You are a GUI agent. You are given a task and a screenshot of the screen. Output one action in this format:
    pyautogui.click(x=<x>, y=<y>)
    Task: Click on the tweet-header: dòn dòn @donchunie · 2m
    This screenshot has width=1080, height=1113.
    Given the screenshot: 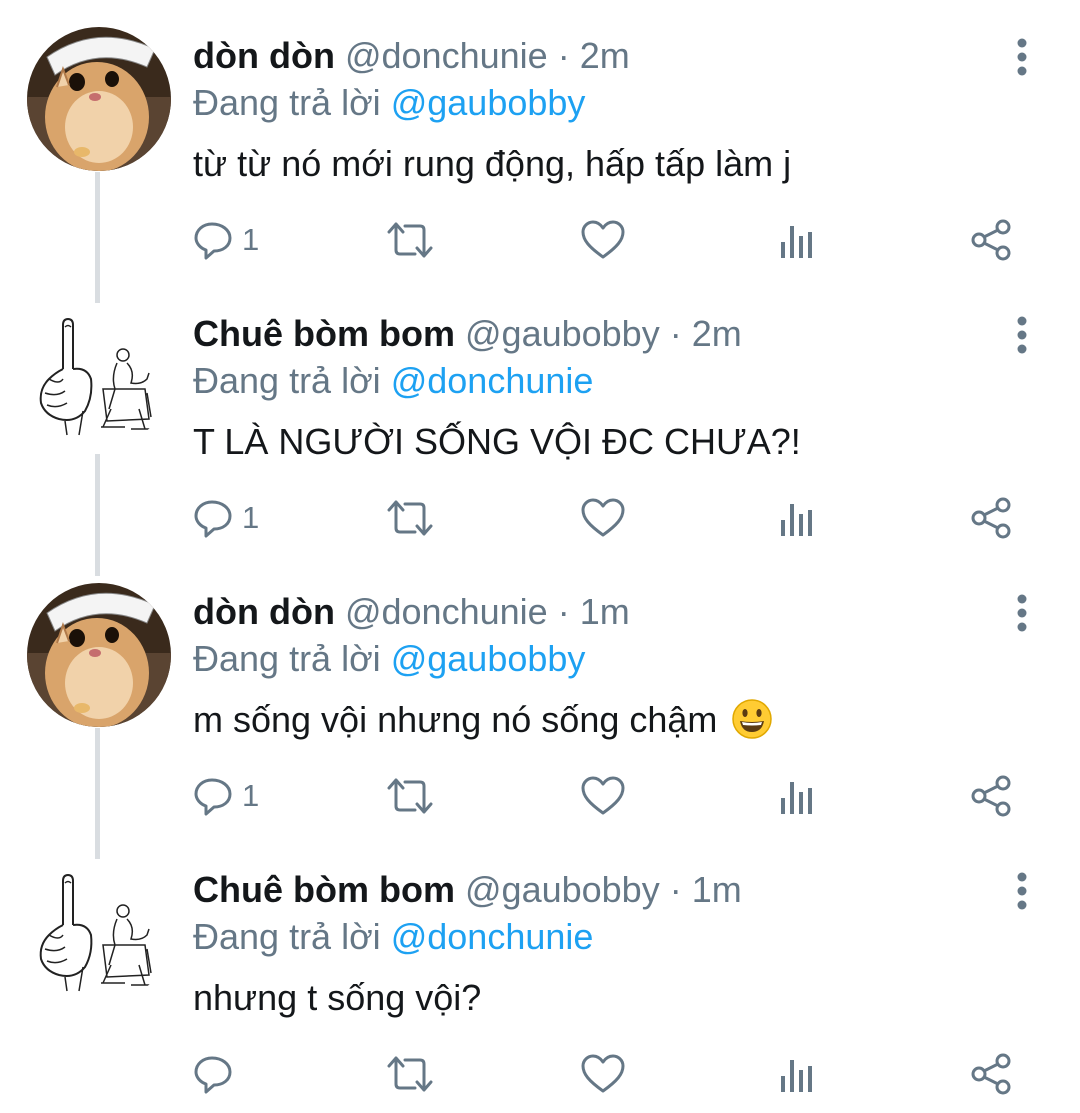 What is the action you would take?
    pyautogui.click(x=411, y=56)
    